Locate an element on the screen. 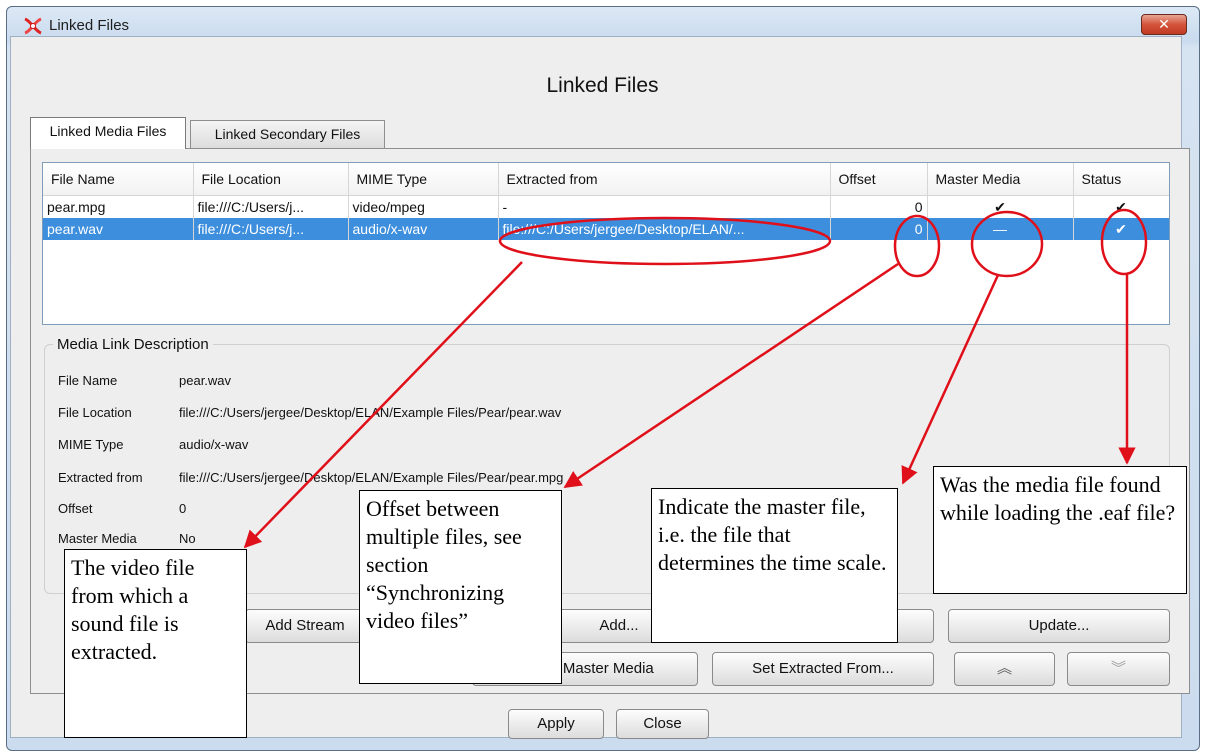 Image resolution: width=1205 pixels, height=756 pixels. master-media-check-icon: ✔ is located at coordinates (1000, 206).